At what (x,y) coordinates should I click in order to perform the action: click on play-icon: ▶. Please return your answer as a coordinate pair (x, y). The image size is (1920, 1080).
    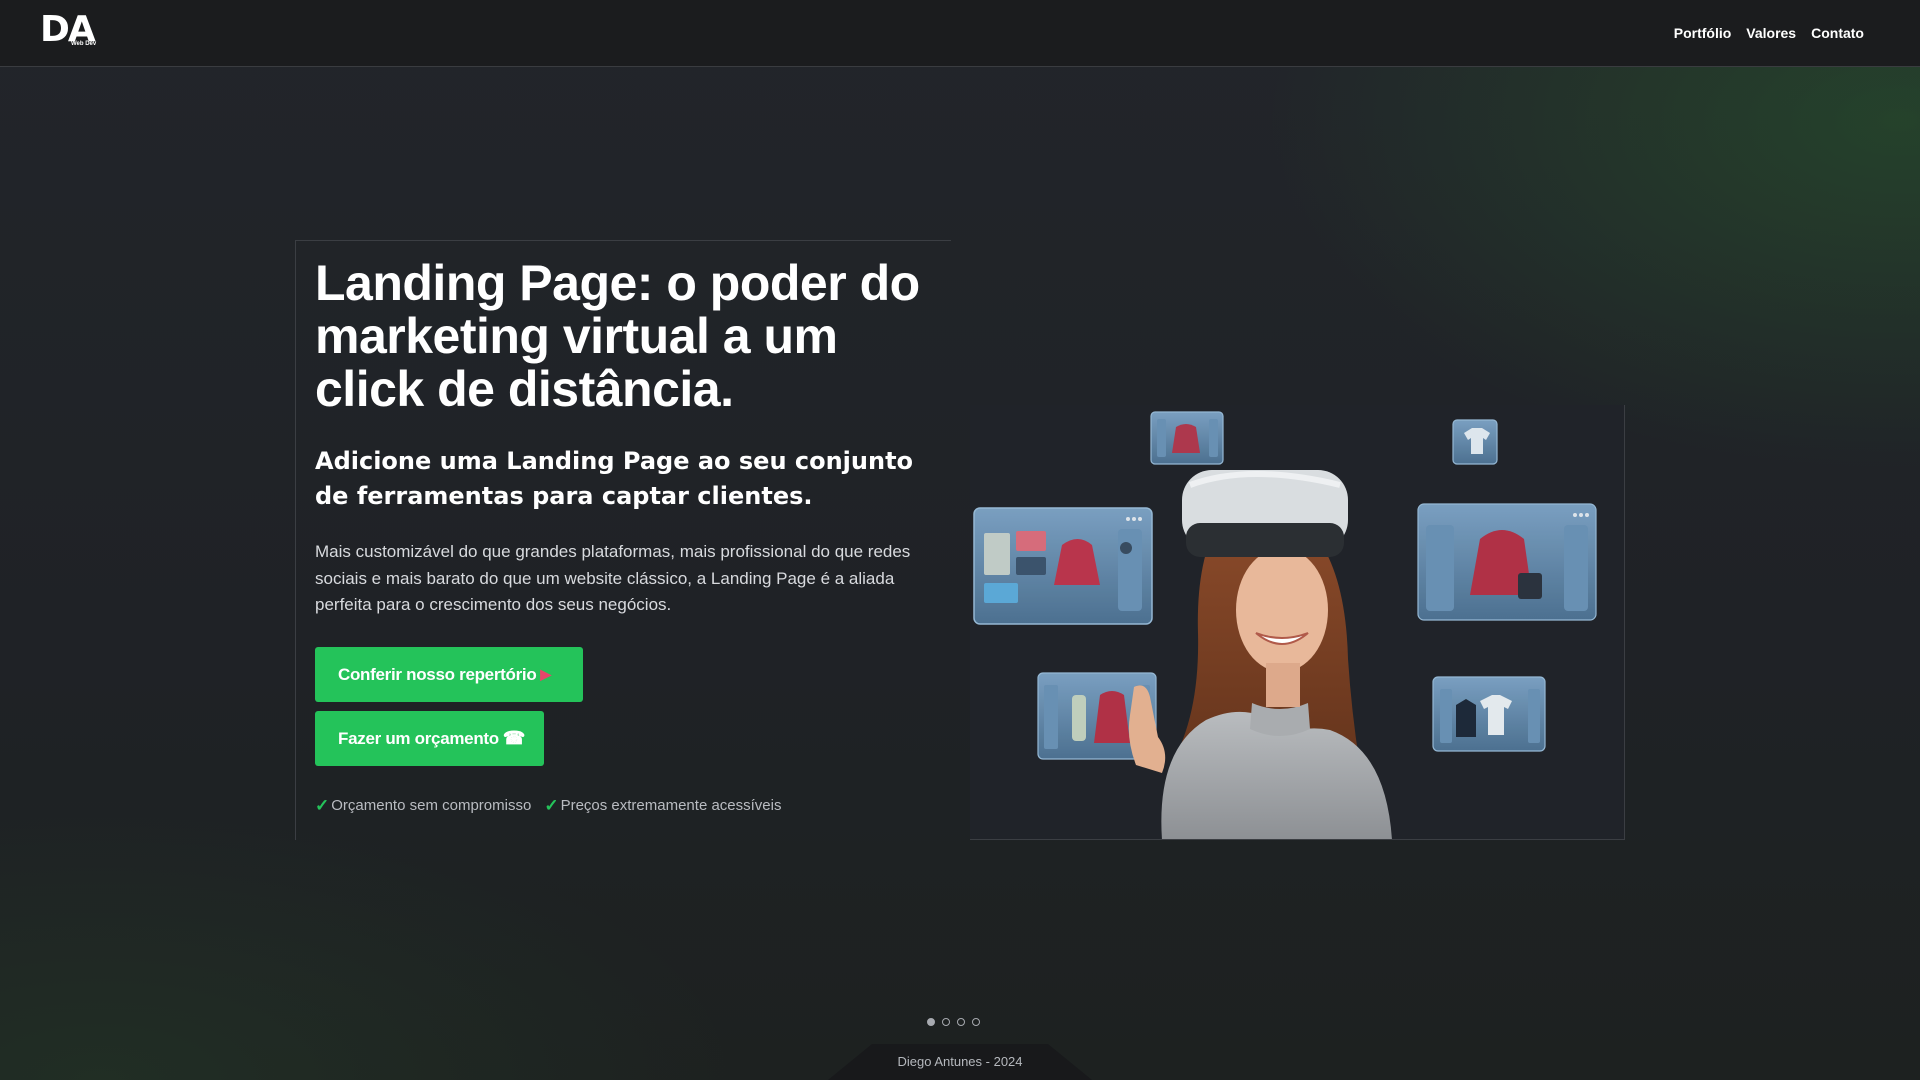
    Looking at the image, I should click on (545, 674).